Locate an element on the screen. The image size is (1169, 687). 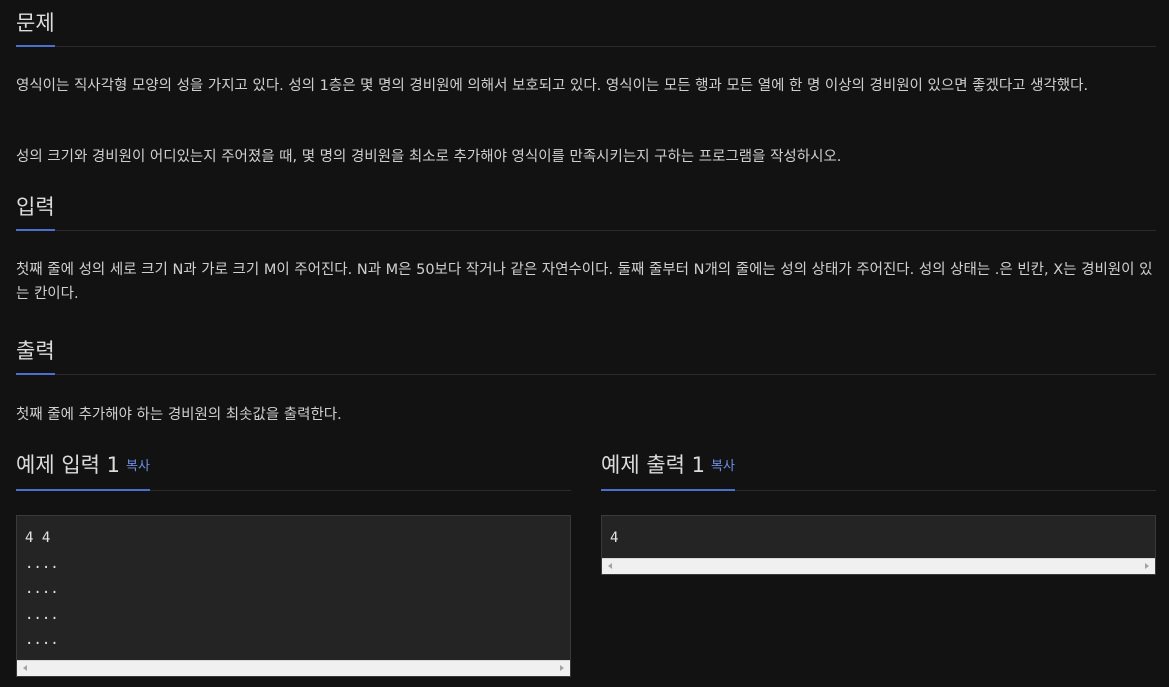
sample-output-box: 4 is located at coordinates (878, 545).